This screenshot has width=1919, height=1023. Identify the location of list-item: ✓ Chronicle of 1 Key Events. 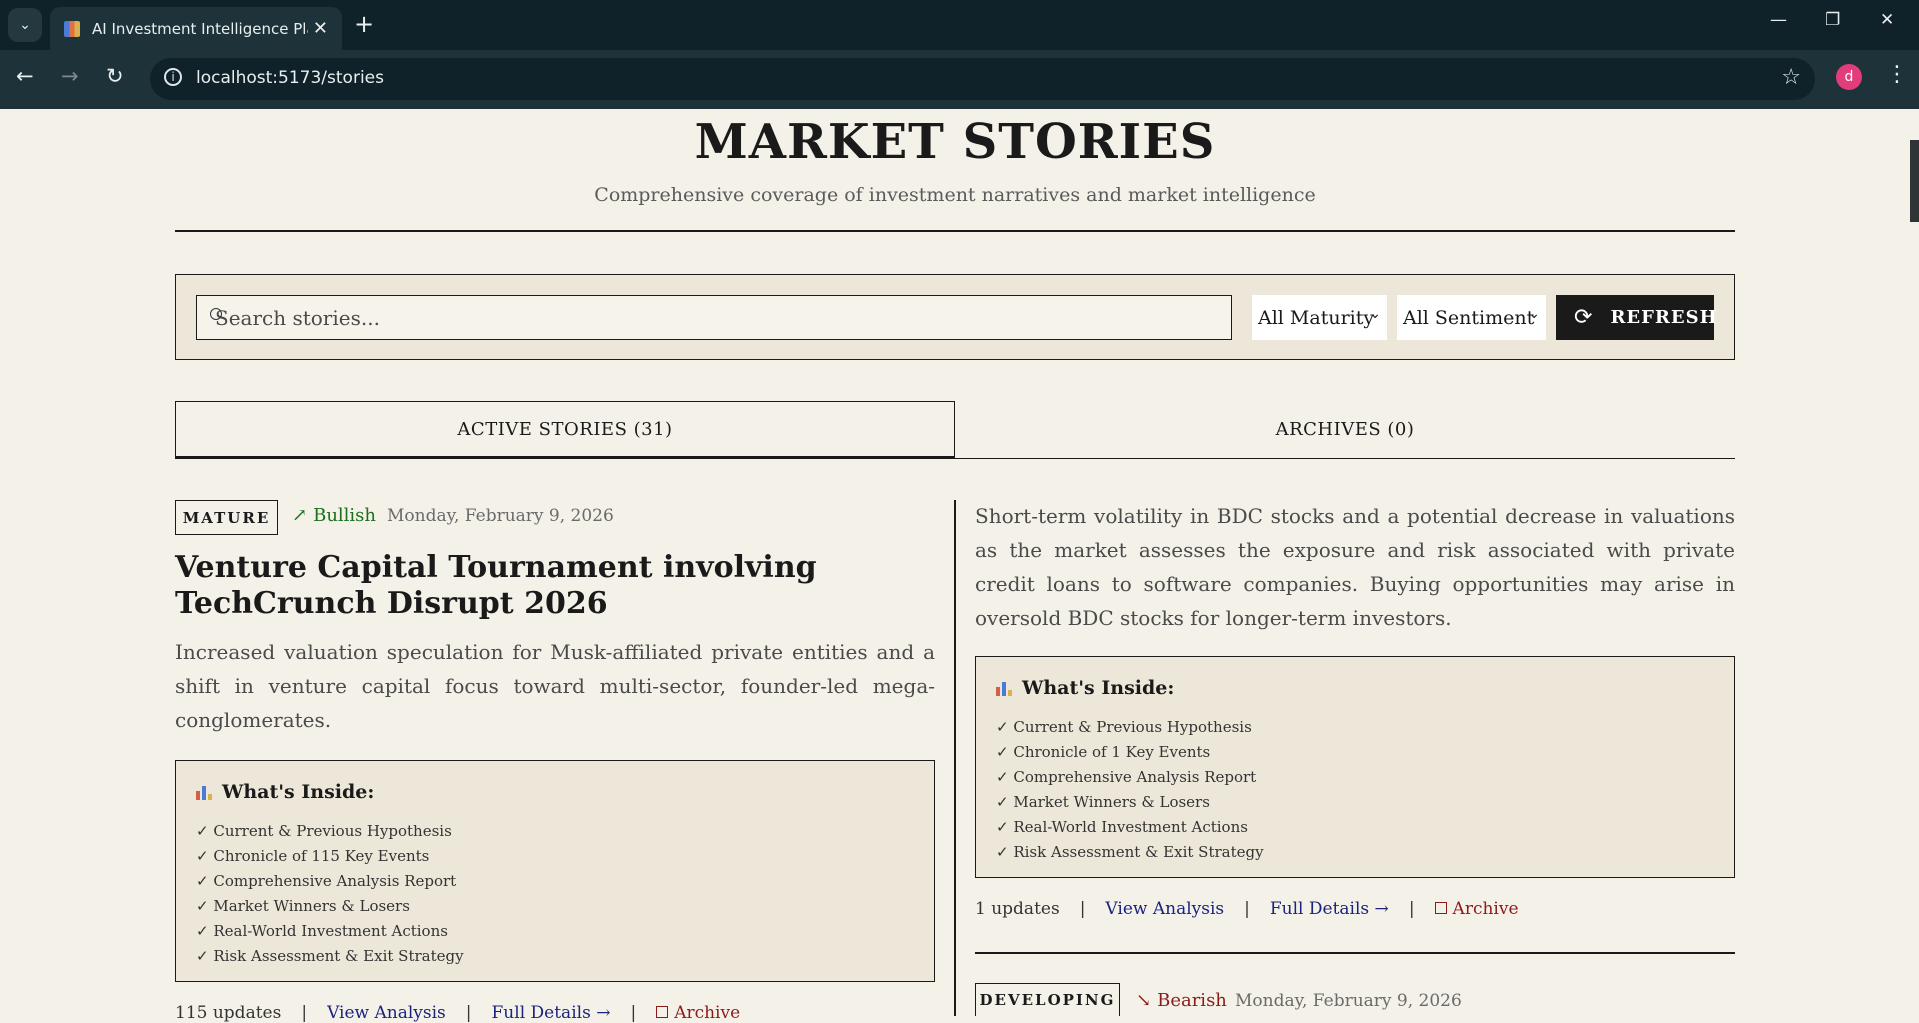
(1103, 752).